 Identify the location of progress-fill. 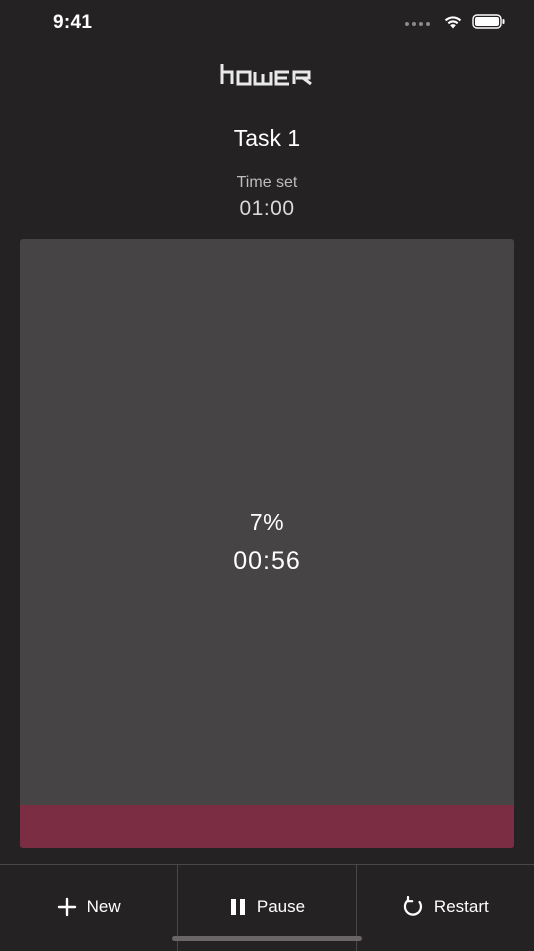
(267, 826).